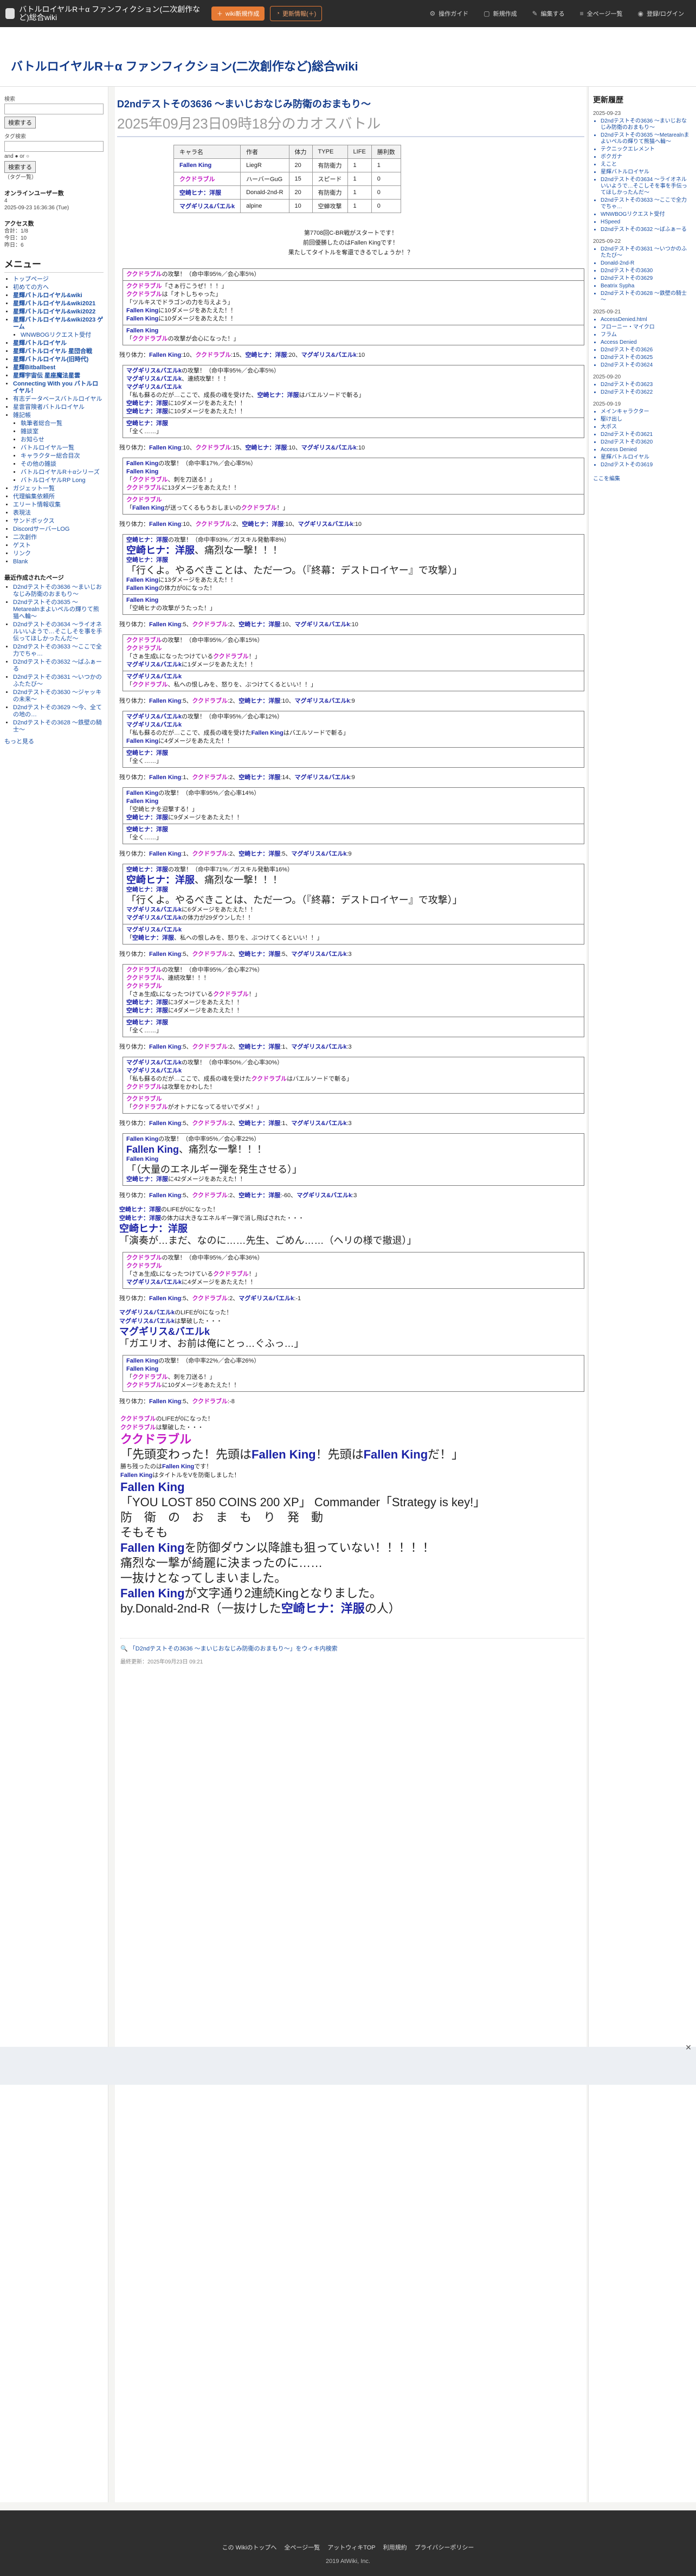  Describe the element at coordinates (601, 13) in the screenshot. I see `top-menu-item: ≡ 全ページ一覧` at that location.